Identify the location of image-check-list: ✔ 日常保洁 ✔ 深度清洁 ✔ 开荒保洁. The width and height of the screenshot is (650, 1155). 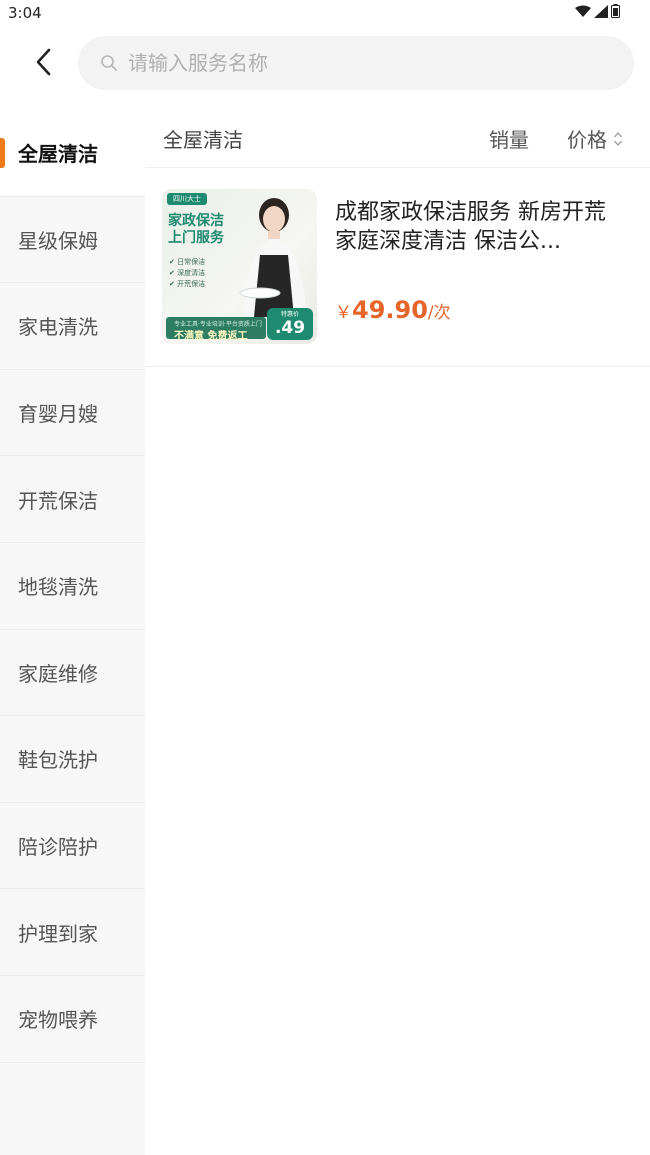
(187, 273).